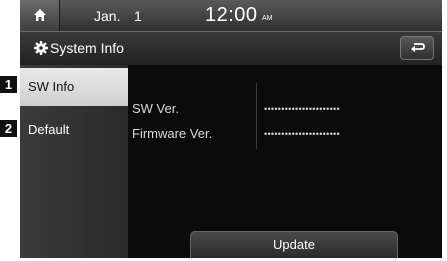 Image resolution: width=447 pixels, height=261 pixels. What do you see at coordinates (231, 48) in the screenshot?
I see `title-bar: System Info` at bounding box center [231, 48].